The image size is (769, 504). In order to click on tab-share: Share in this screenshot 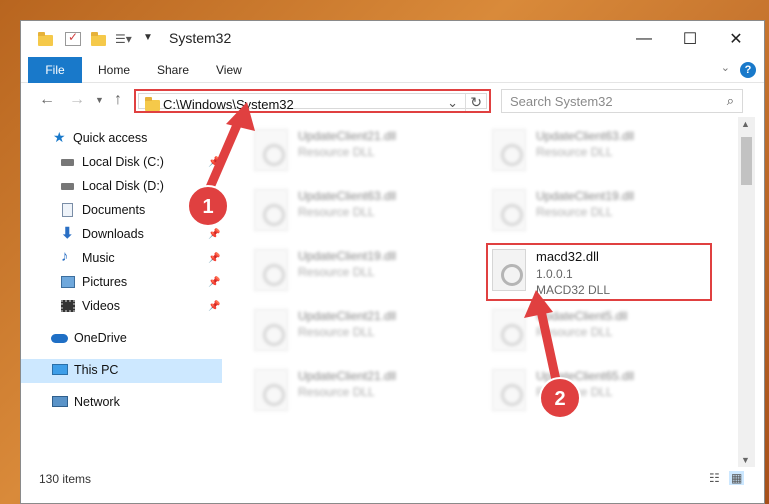, I will do `click(173, 70)`.